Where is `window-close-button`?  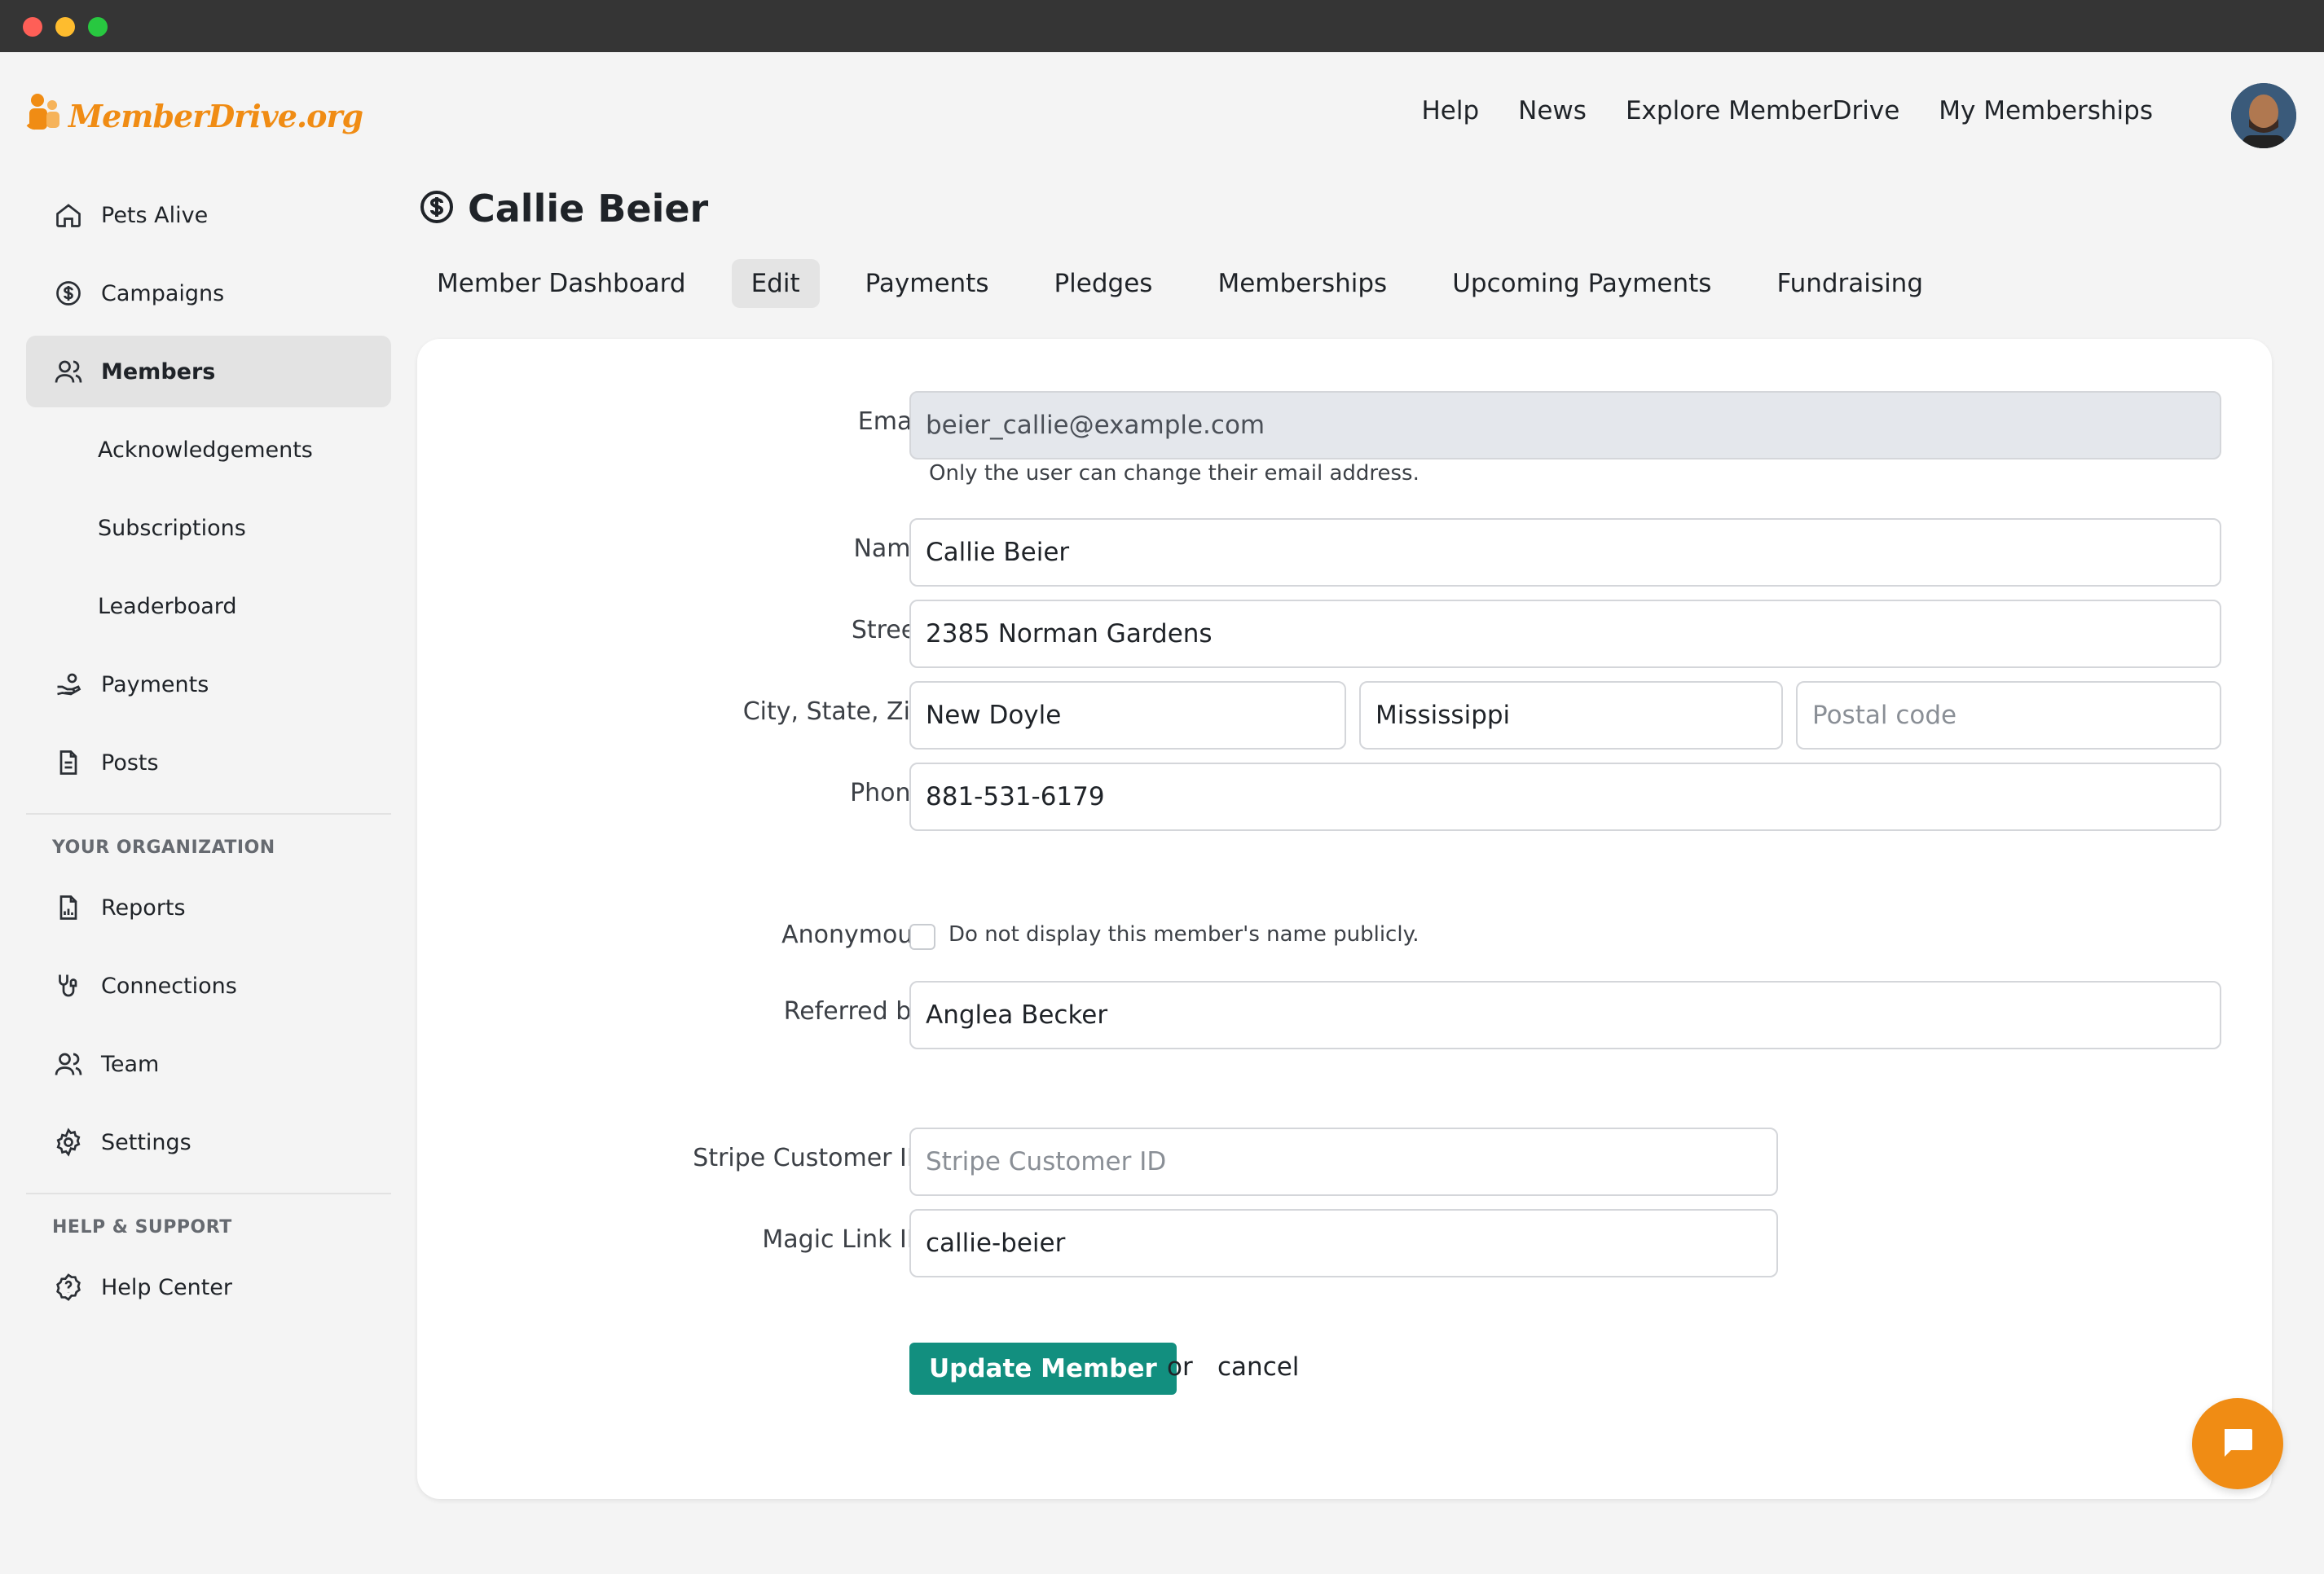 window-close-button is located at coordinates (33, 27).